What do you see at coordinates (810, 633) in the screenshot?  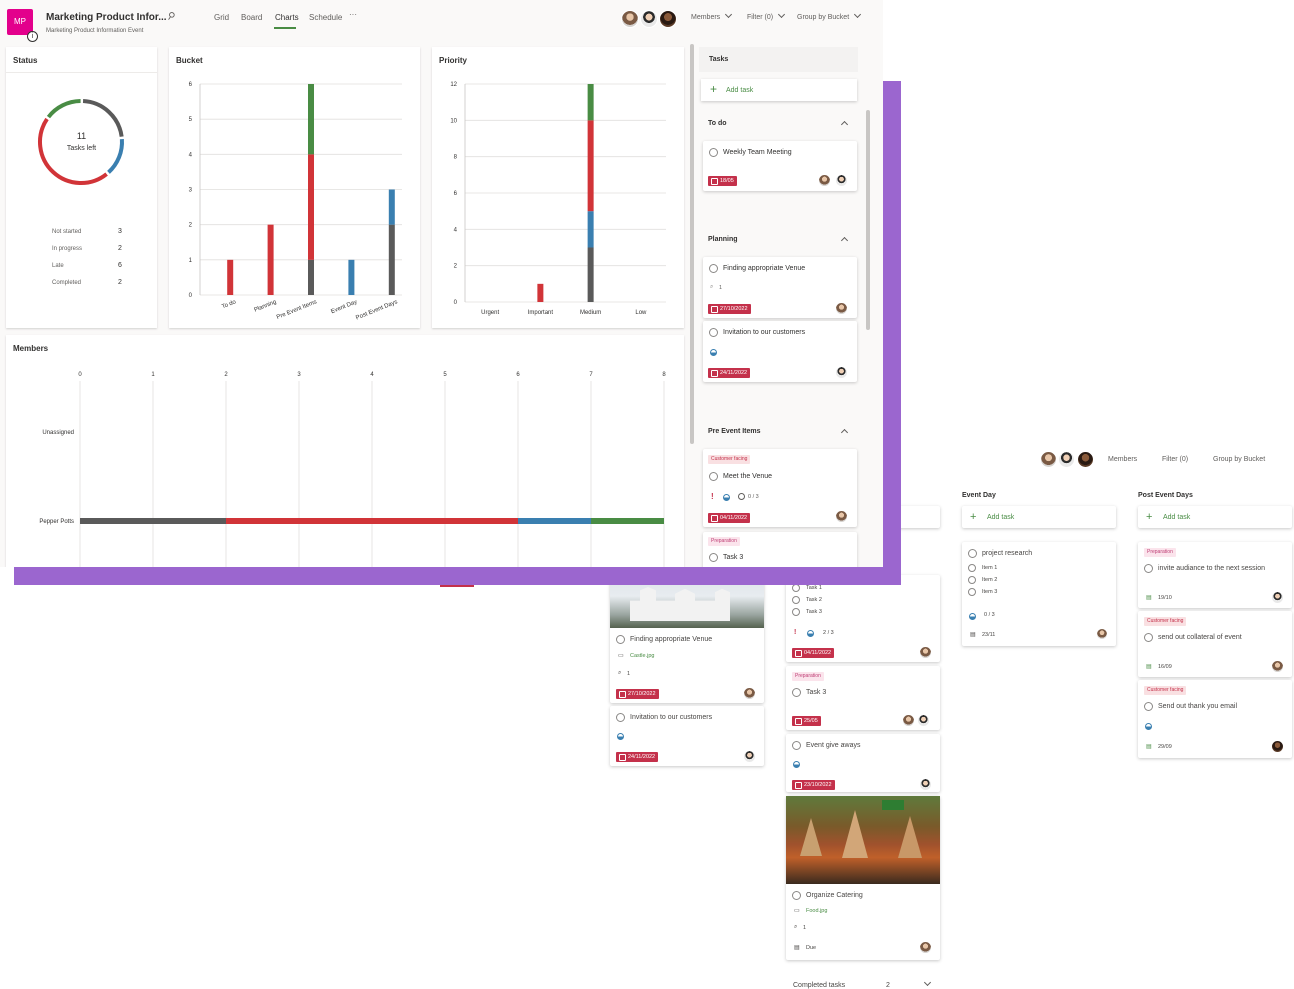 I see `progress-icon` at bounding box center [810, 633].